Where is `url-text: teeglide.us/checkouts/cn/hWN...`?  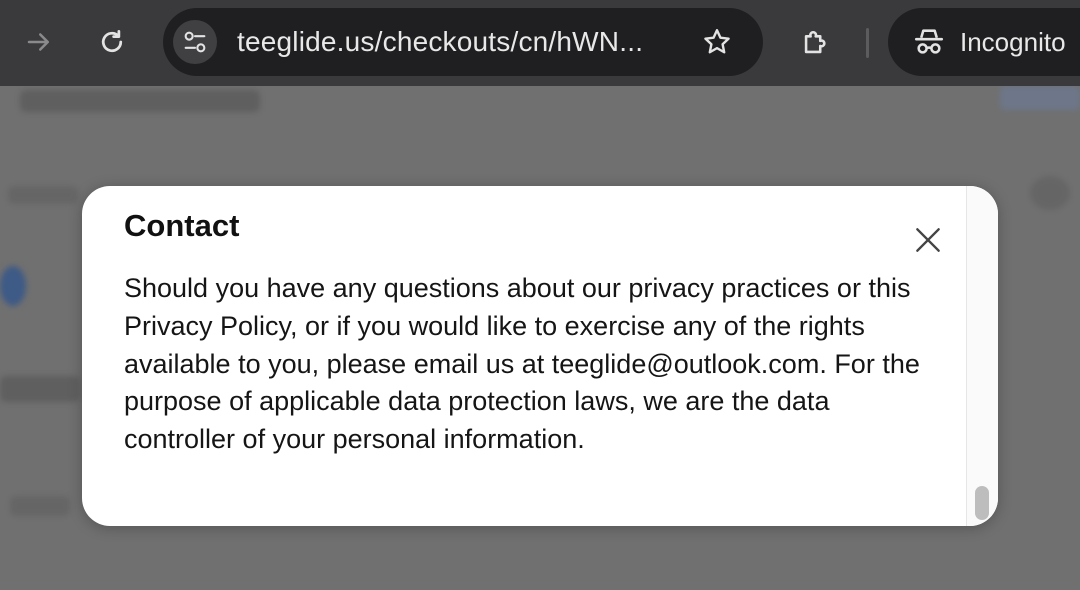
url-text: teeglide.us/checkouts/cn/hWN... is located at coordinates (440, 42).